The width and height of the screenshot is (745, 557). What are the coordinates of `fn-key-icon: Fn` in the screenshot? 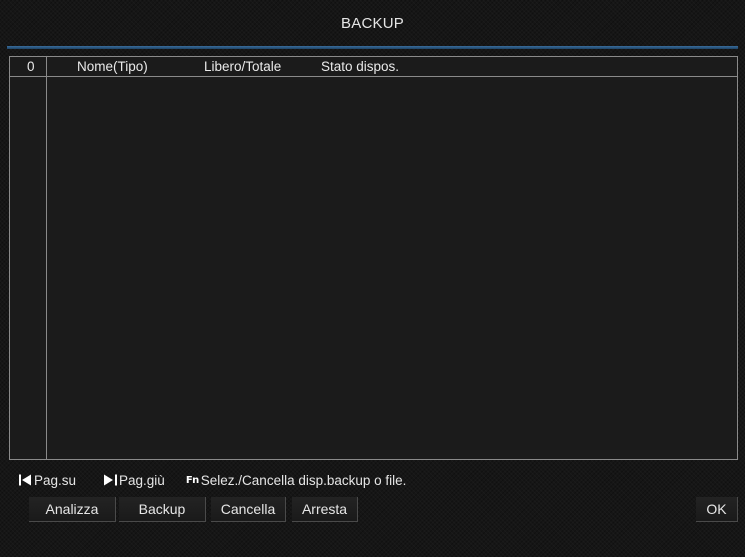 It's located at (192, 480).